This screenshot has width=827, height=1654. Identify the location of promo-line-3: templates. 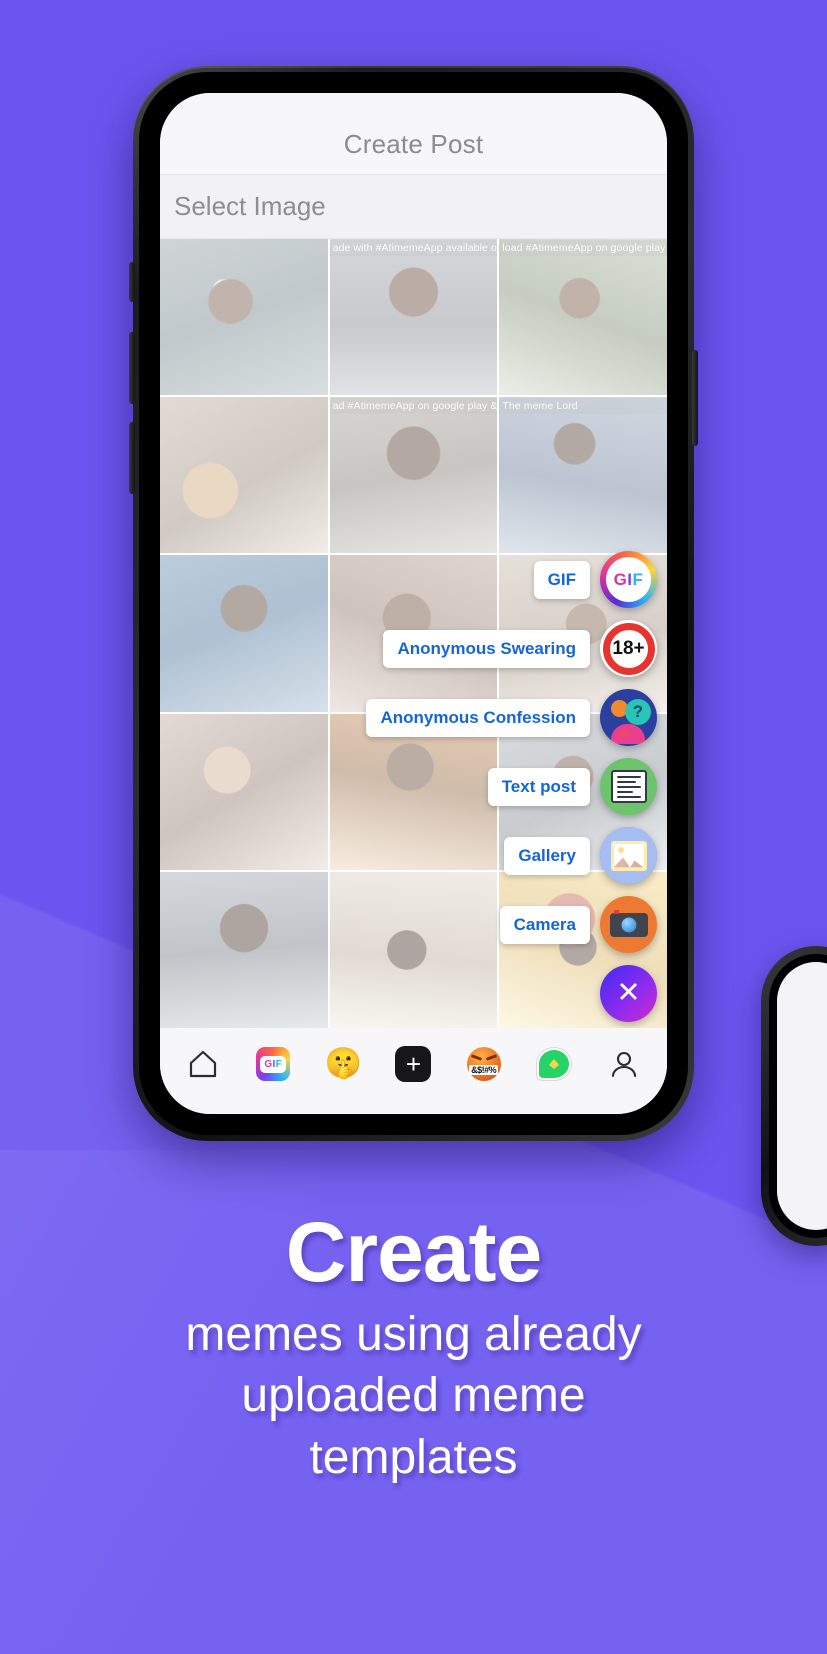
(413, 1457).